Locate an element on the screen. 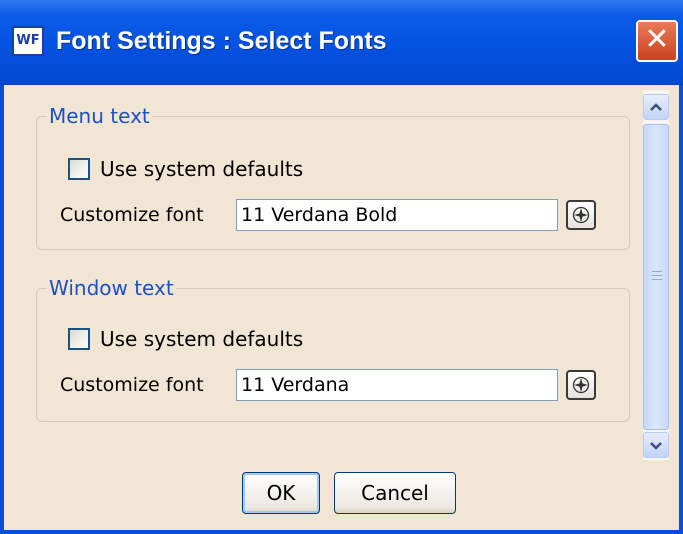 The width and height of the screenshot is (683, 534). chevron-up-icon is located at coordinates (656, 107).